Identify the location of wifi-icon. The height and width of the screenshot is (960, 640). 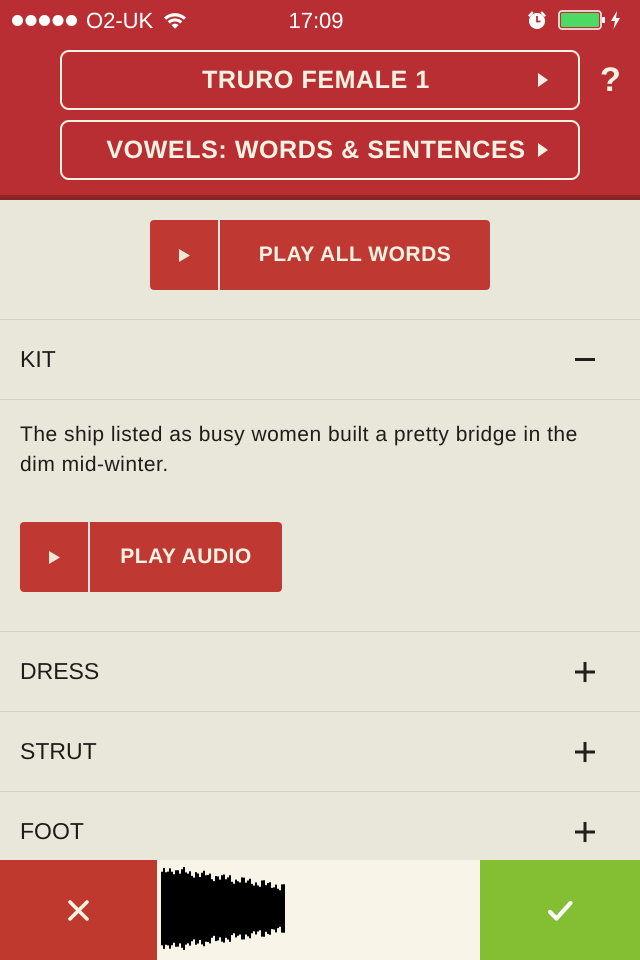
(175, 20).